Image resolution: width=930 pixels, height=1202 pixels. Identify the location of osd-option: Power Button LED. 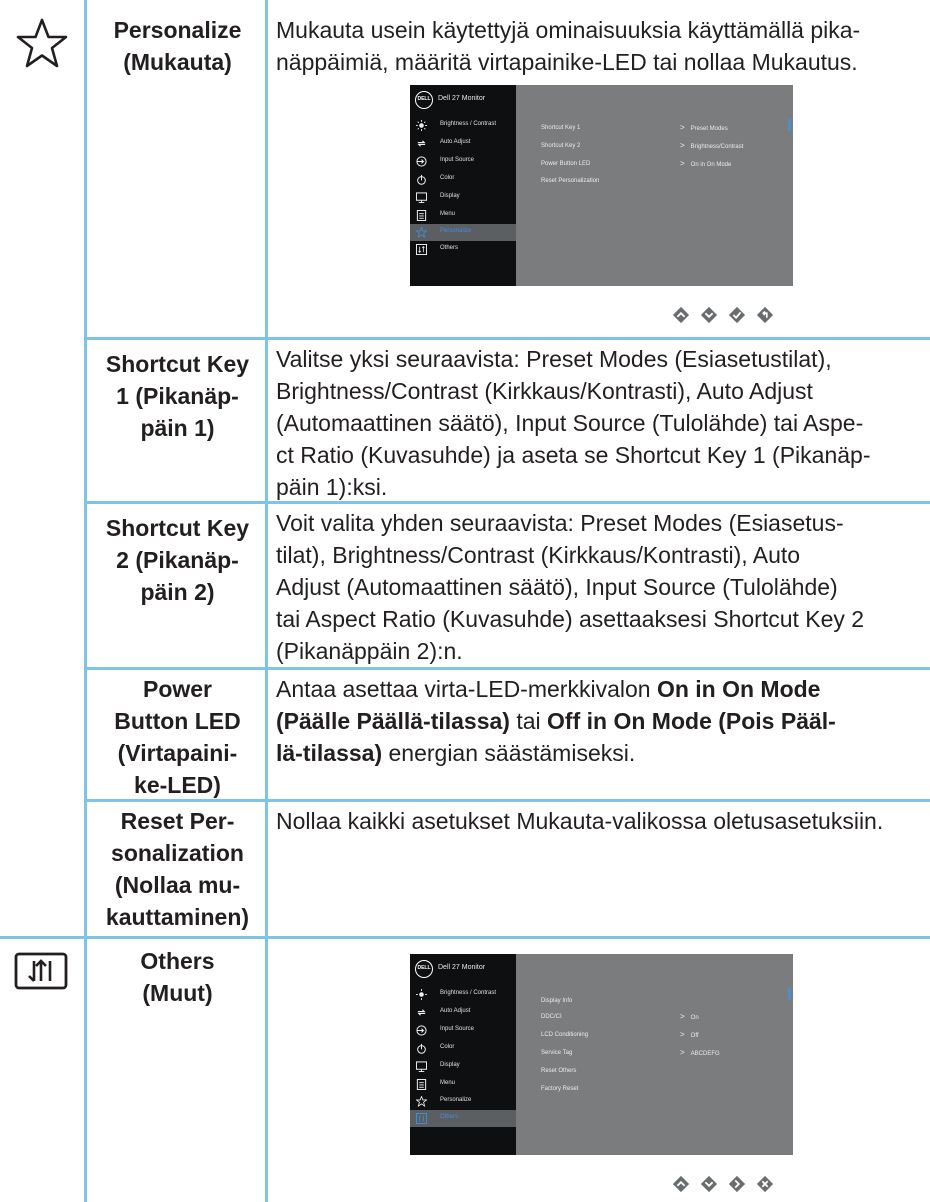
(566, 164).